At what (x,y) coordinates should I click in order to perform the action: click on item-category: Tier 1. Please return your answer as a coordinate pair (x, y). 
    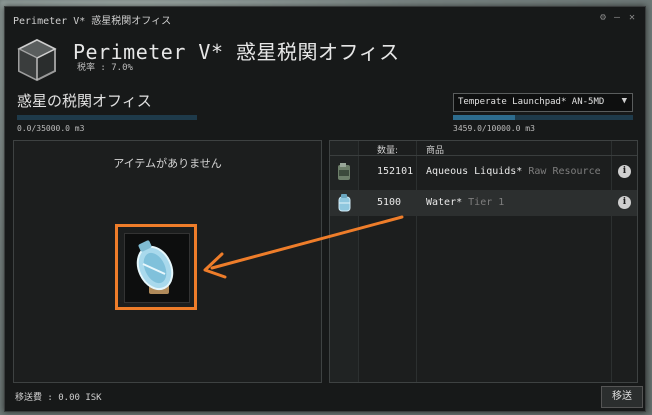
    Looking at the image, I should click on (486, 202).